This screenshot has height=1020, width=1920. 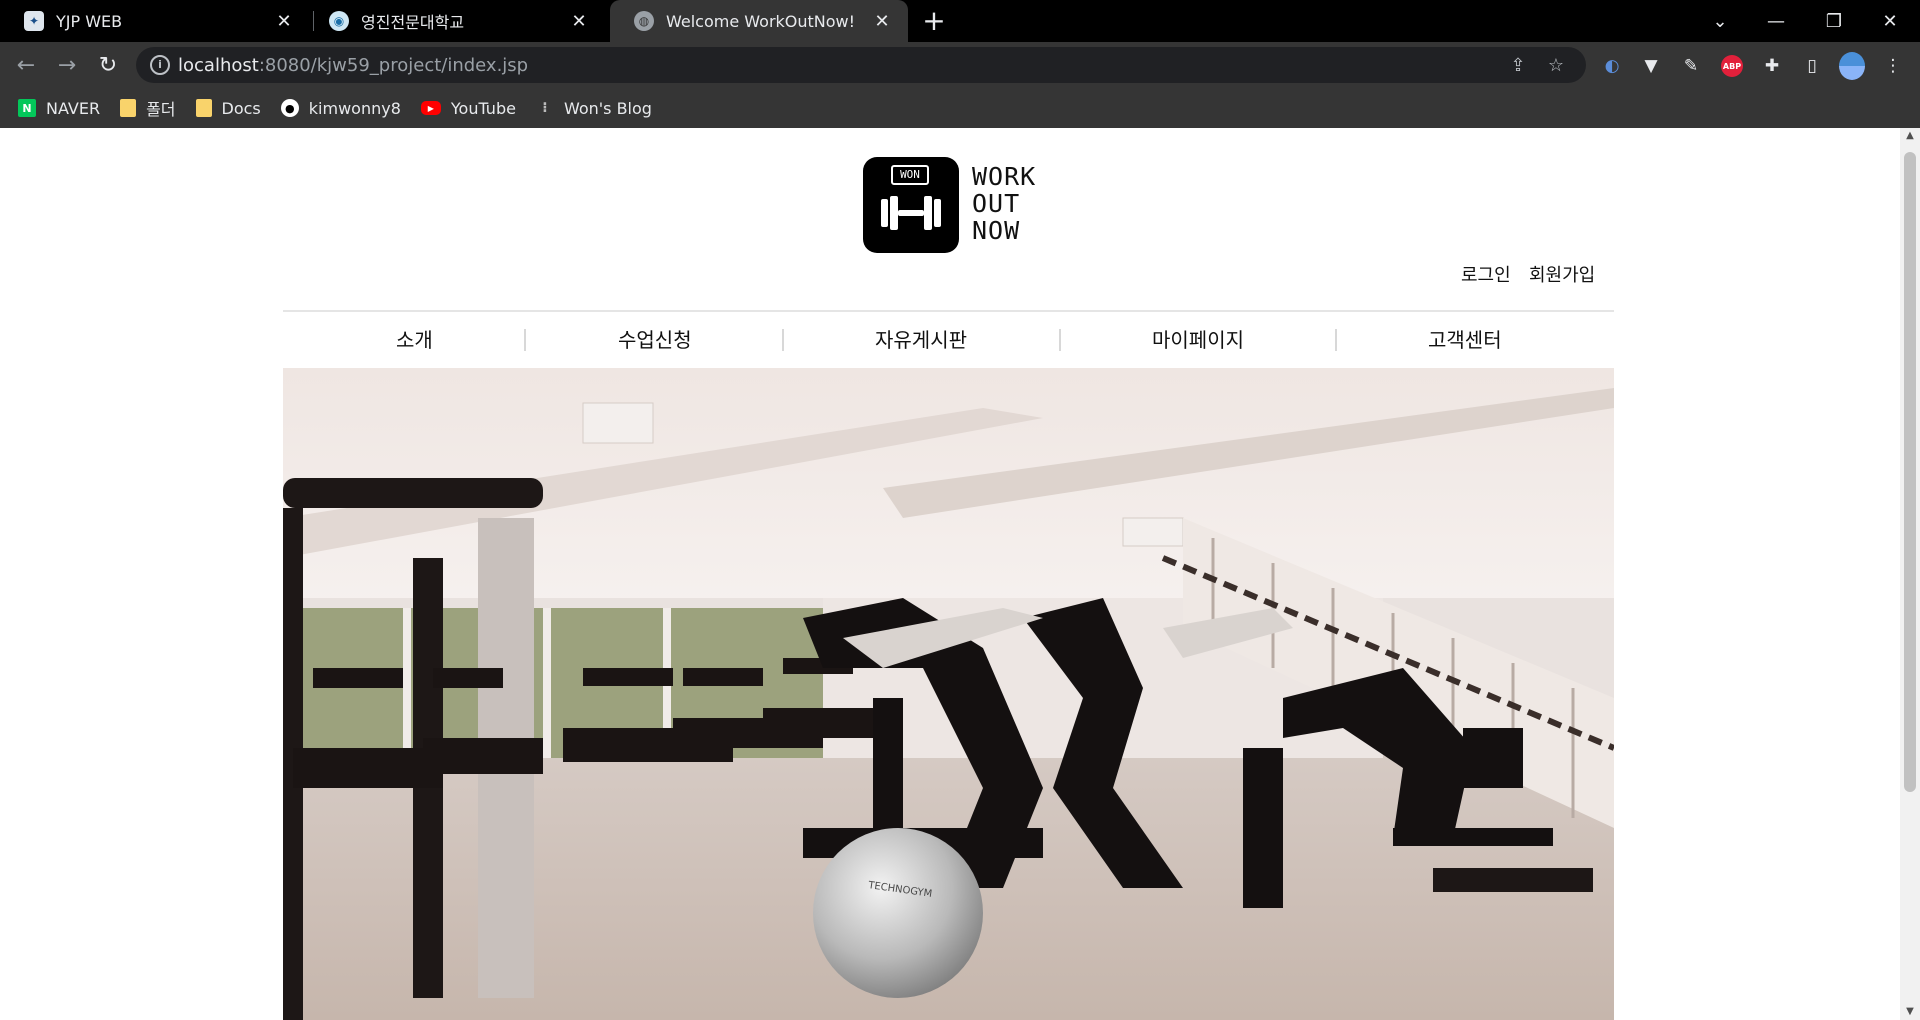 I want to click on logo-word-work: WORK, so click(x=1004, y=176).